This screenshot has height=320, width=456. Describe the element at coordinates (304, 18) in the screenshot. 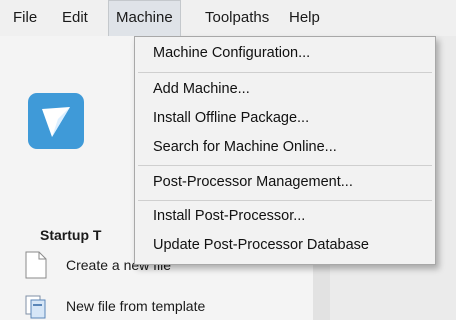

I see `menu-help: Help` at that location.